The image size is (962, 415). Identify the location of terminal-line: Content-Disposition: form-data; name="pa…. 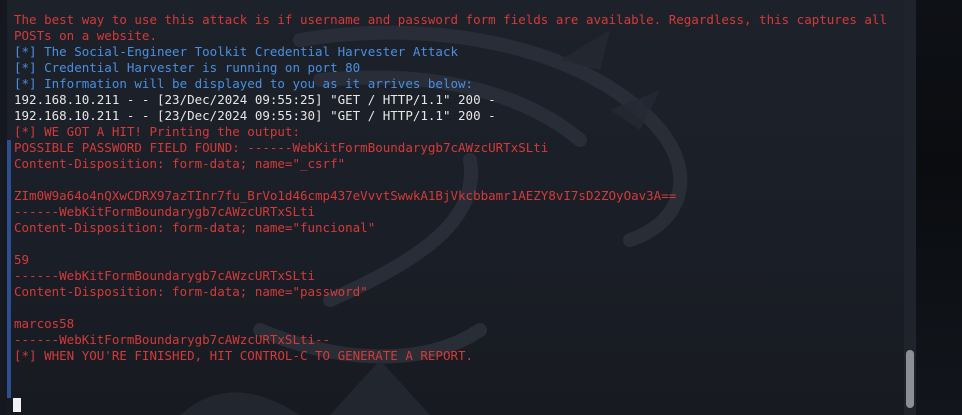
(191, 291).